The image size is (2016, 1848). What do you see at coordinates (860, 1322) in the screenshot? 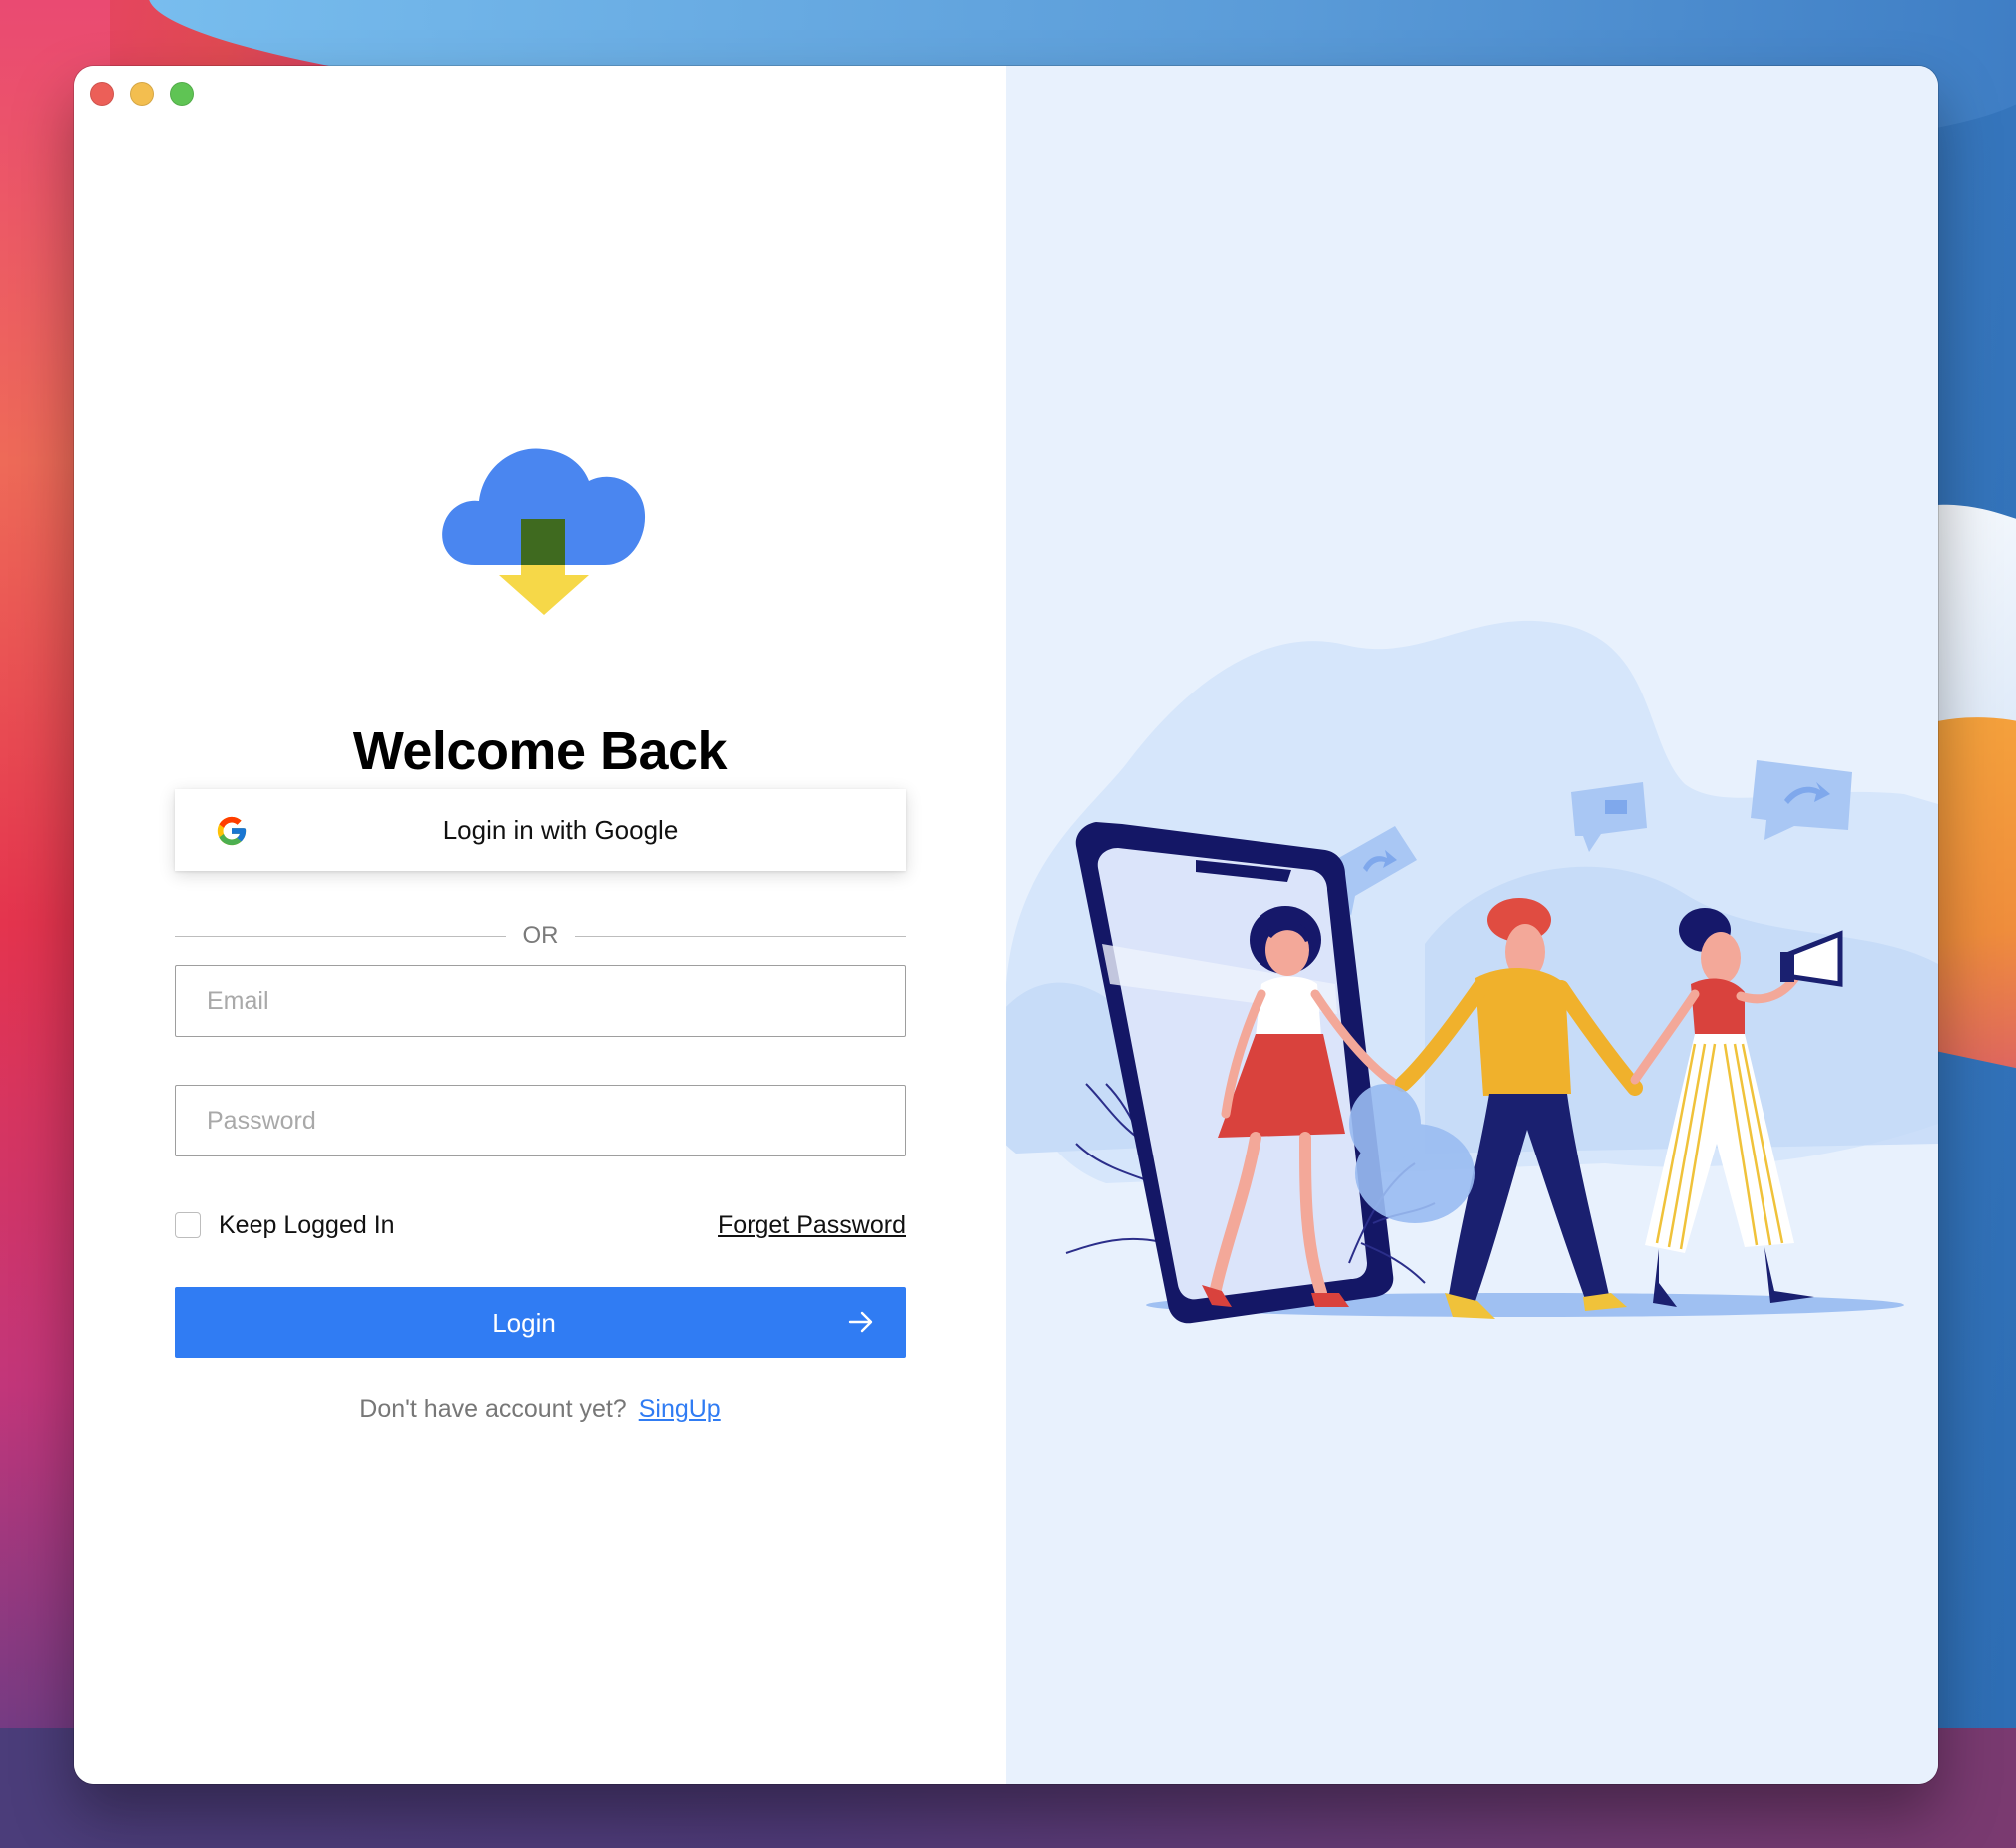
I see `arrow-right-icon` at bounding box center [860, 1322].